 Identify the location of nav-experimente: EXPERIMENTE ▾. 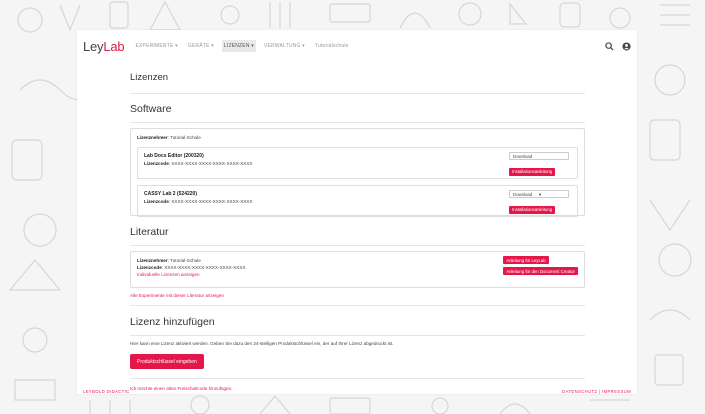
(156, 46).